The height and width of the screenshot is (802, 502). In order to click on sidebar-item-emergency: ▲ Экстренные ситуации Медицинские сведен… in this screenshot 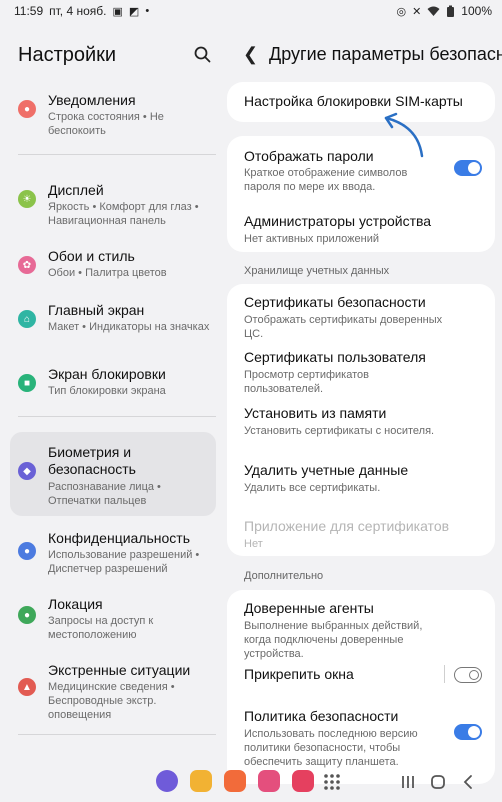, I will do `click(113, 692)`.